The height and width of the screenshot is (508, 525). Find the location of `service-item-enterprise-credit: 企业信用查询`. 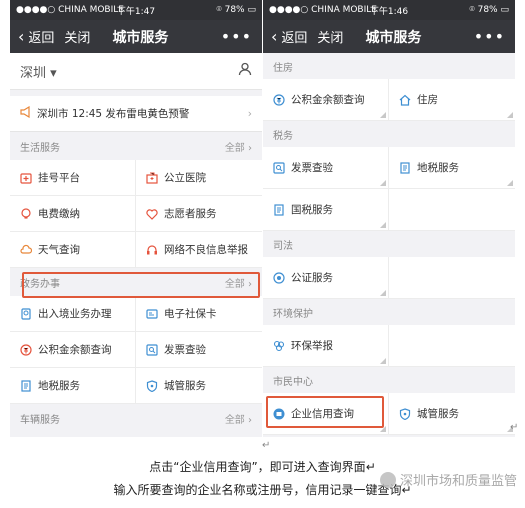

service-item-enterprise-credit: 企业信用查询 is located at coordinates (326, 414).